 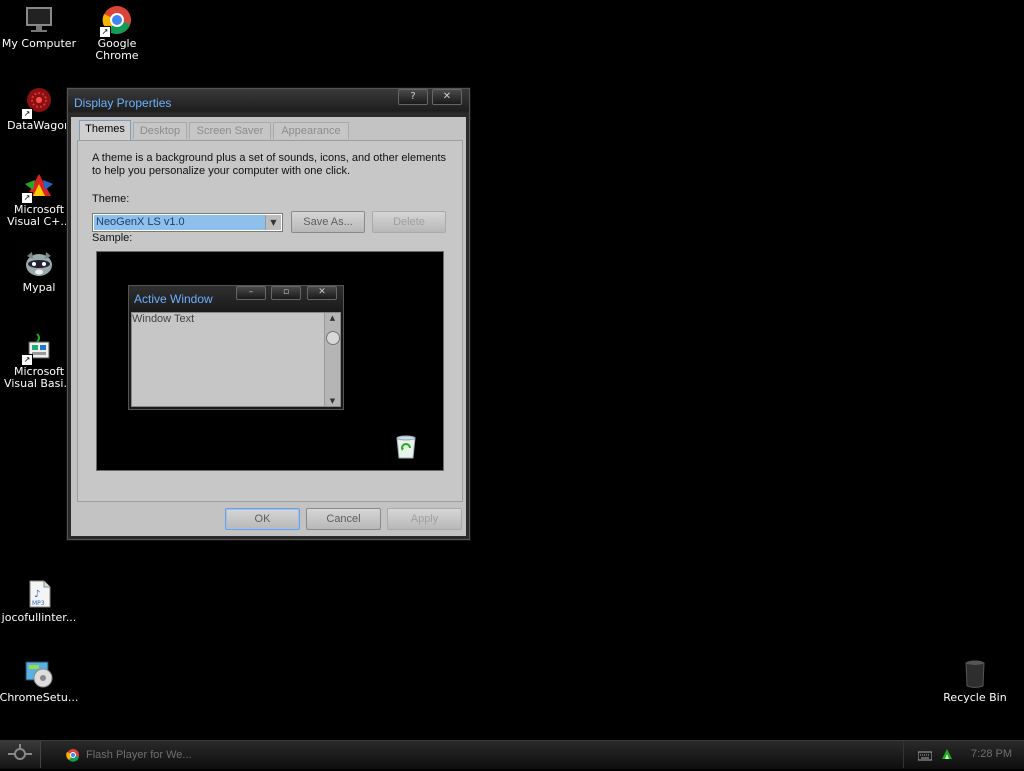 What do you see at coordinates (173, 299) in the screenshot?
I see `sample-window-title: Active Window` at bounding box center [173, 299].